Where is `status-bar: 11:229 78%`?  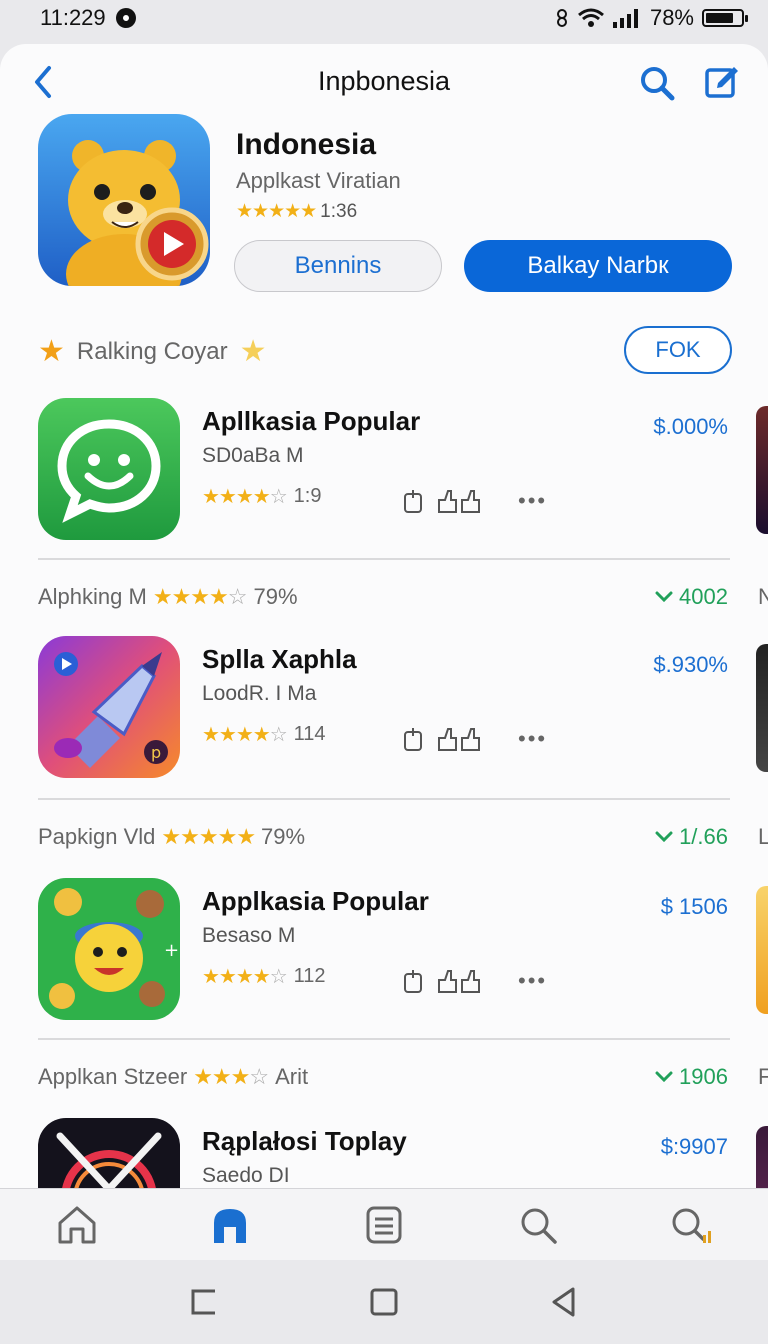
status-bar: 11:229 78% is located at coordinates (384, 18).